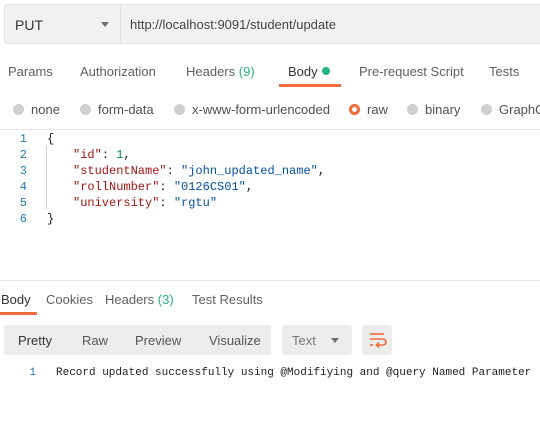 Image resolution: width=540 pixels, height=432 pixels. I want to click on tab-cookies: Cookies, so click(69, 299).